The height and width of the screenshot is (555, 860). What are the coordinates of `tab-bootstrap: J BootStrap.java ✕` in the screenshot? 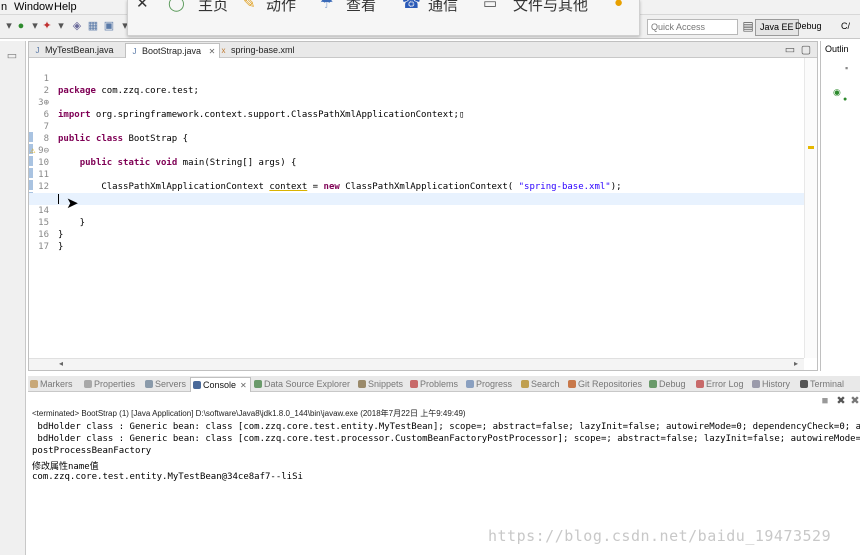 It's located at (173, 50).